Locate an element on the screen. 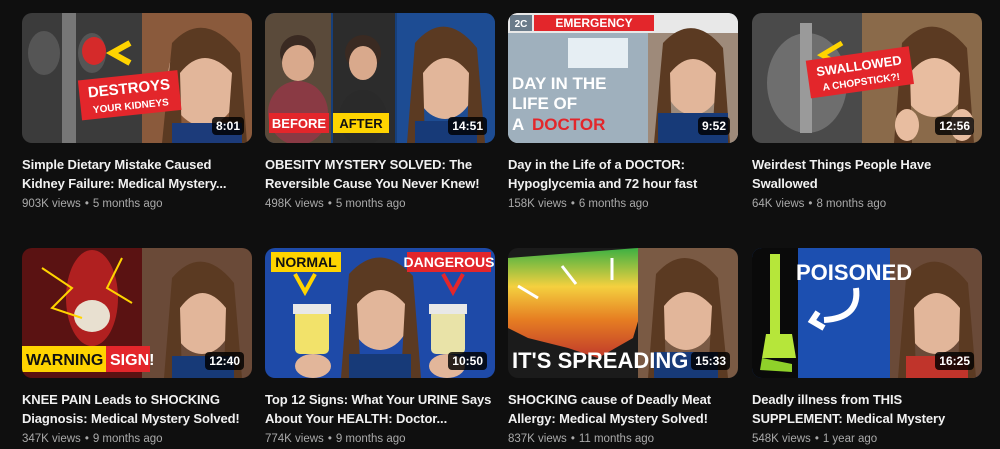  upload-age: 6 months ago is located at coordinates (613, 204).